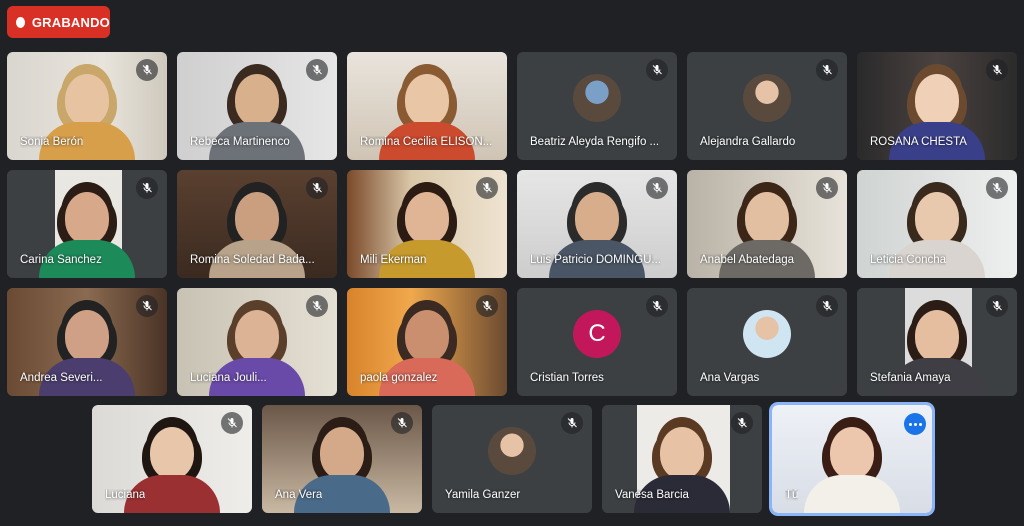  I want to click on participant-tile: ROSANA CHESTA, so click(937, 106).